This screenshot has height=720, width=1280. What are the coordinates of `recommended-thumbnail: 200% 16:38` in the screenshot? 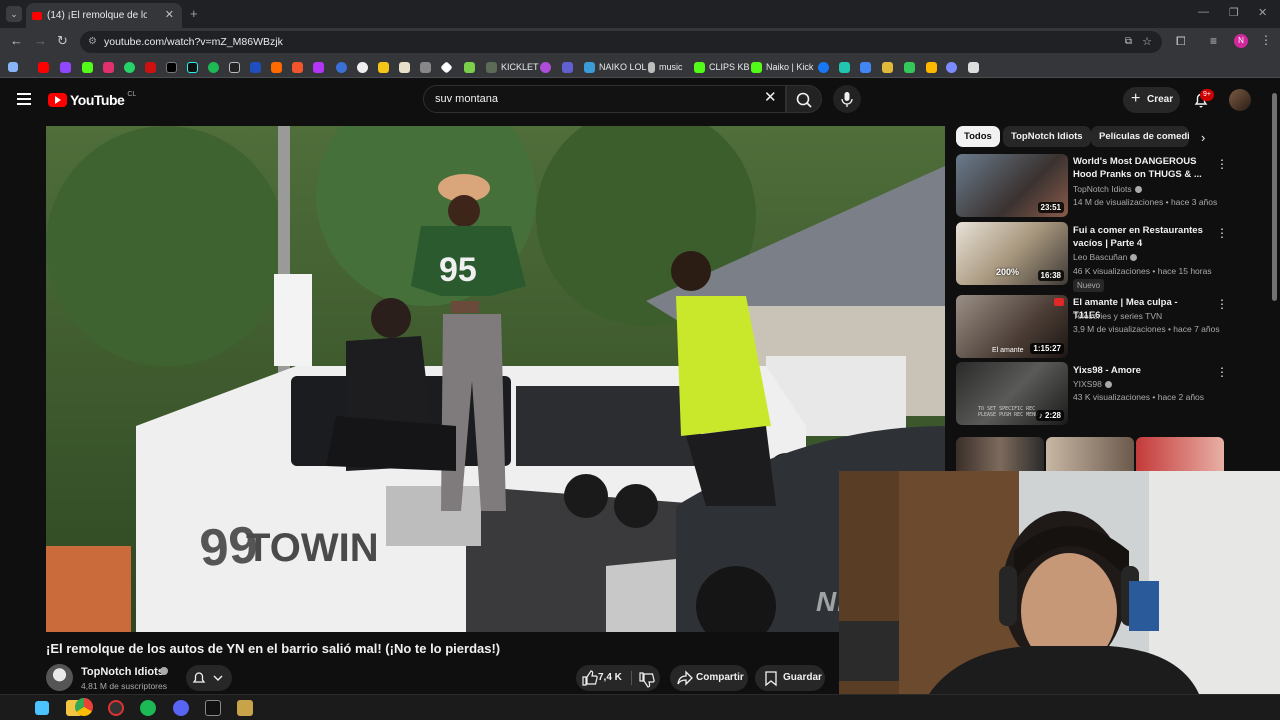 It's located at (1012, 253).